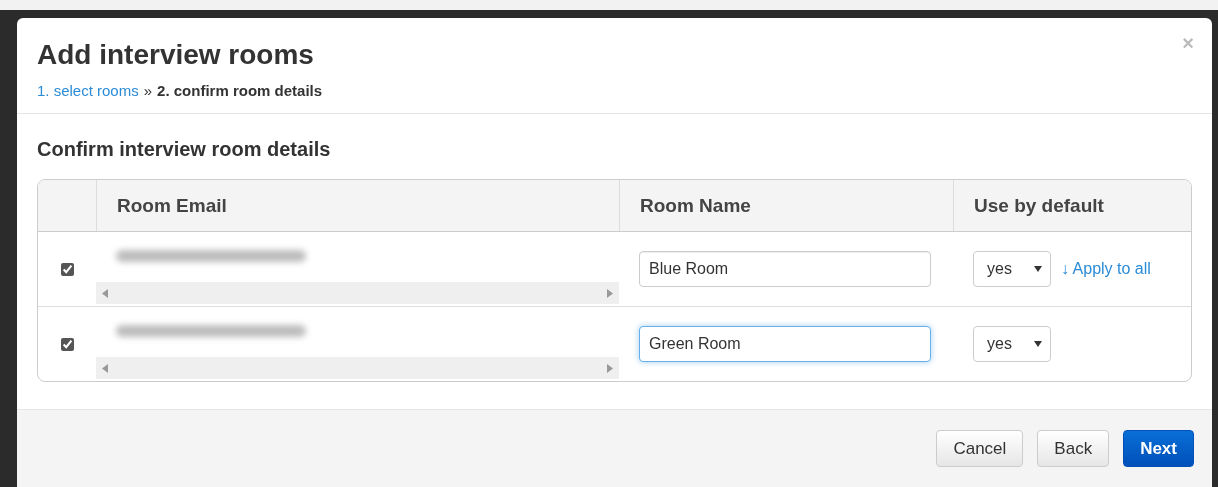  Describe the element at coordinates (1158, 448) in the screenshot. I see `primary-button: Next` at that location.